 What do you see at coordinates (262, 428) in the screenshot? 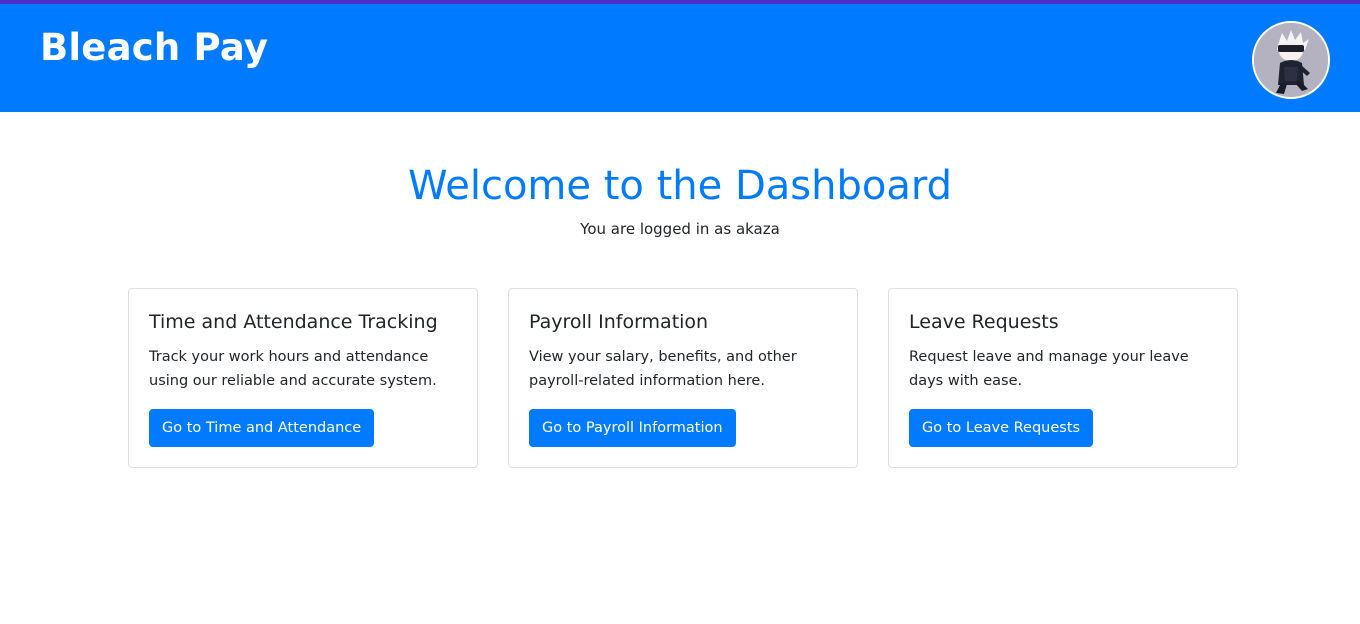
I see `go-to-time-attendance-button: Go to Time and Attendance` at bounding box center [262, 428].